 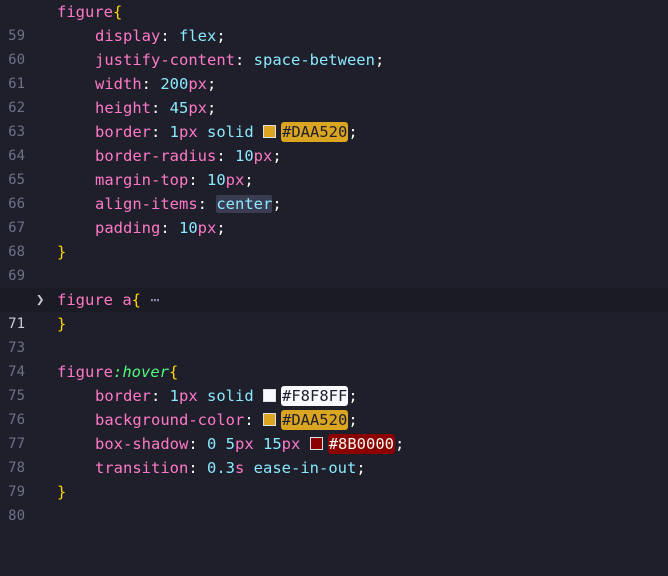 What do you see at coordinates (334, 334) in the screenshot?
I see `code-line: 73 }` at bounding box center [334, 334].